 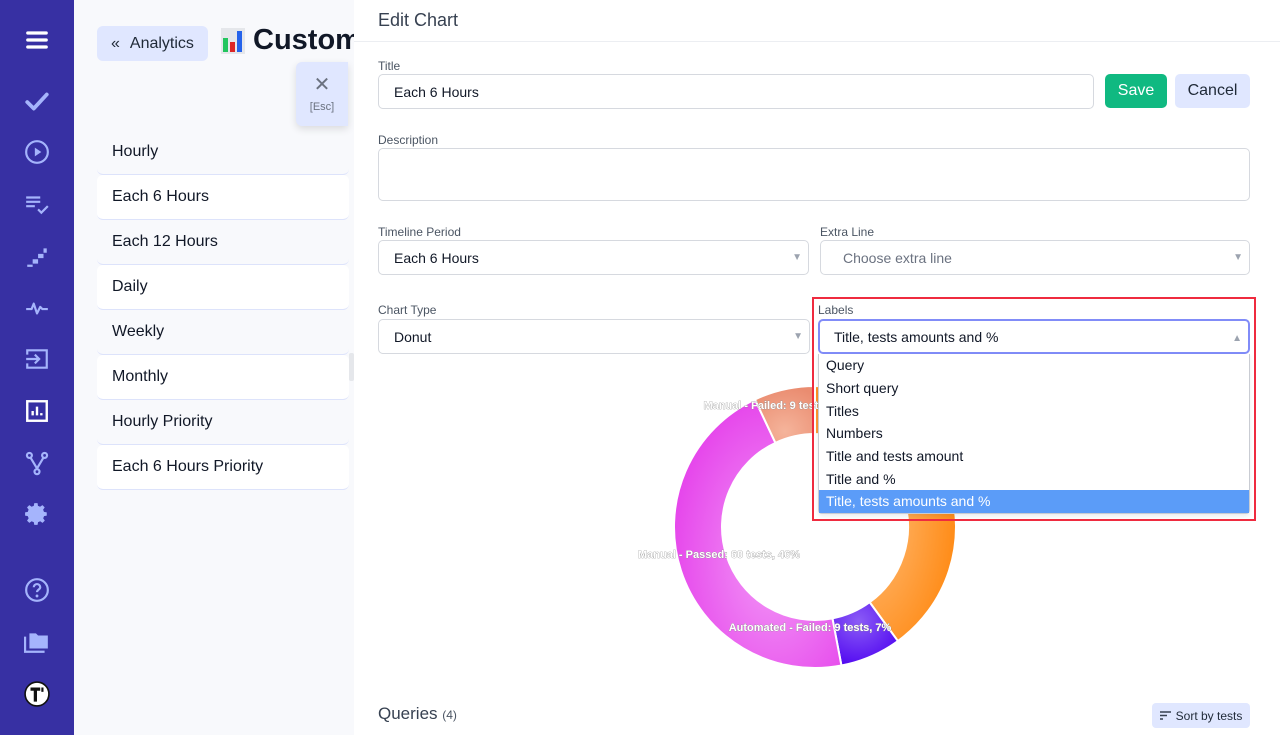 I want to click on donut-slice-label: Manual - Passed: 60 tests, 46%, so click(x=719, y=555).